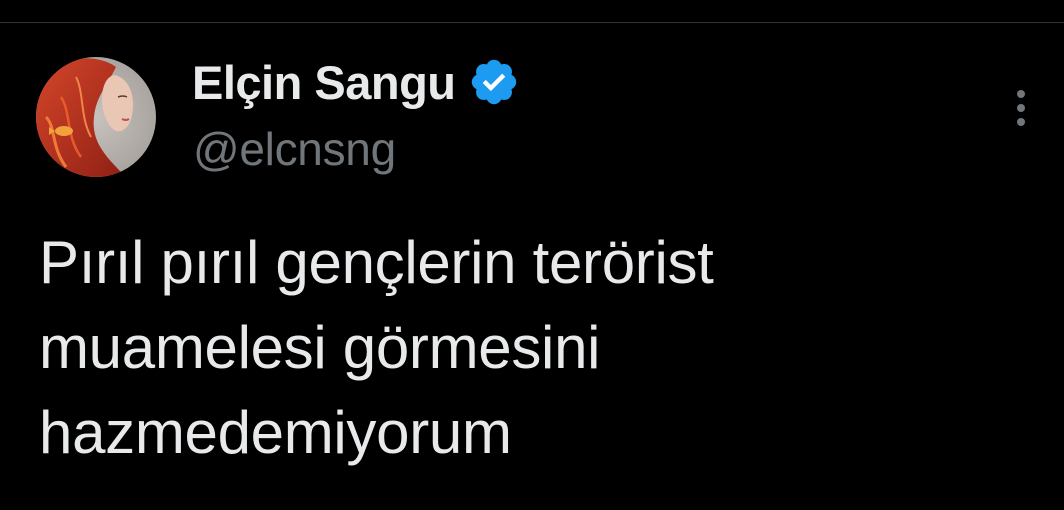 This screenshot has height=510, width=1064. I want to click on tweet-text-line: muamelesi görmesini, so click(320, 347).